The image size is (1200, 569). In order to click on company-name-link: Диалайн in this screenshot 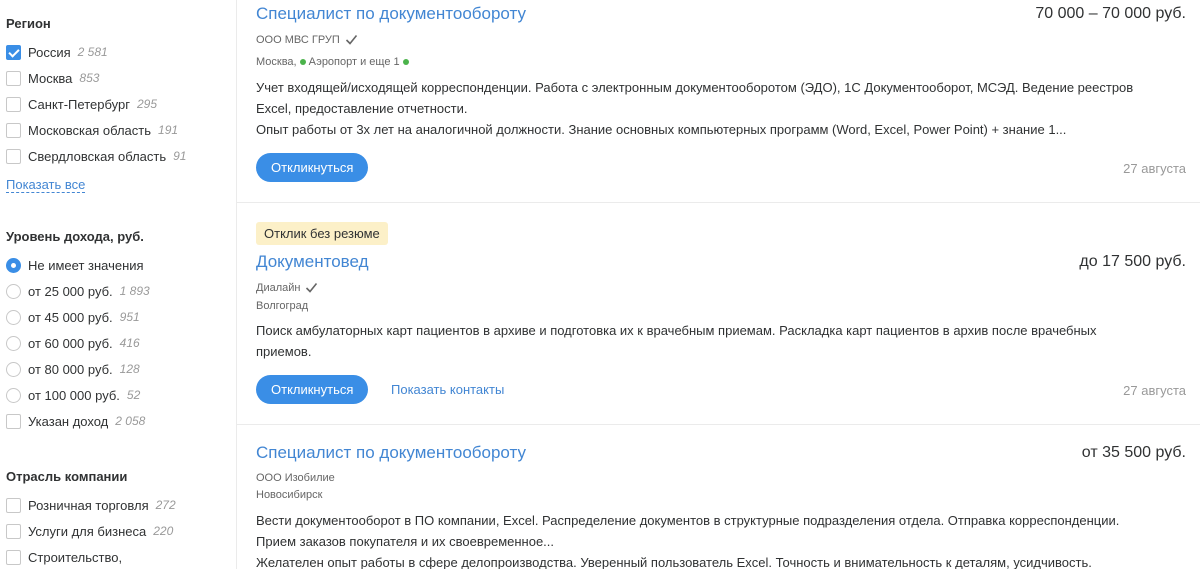, I will do `click(278, 288)`.